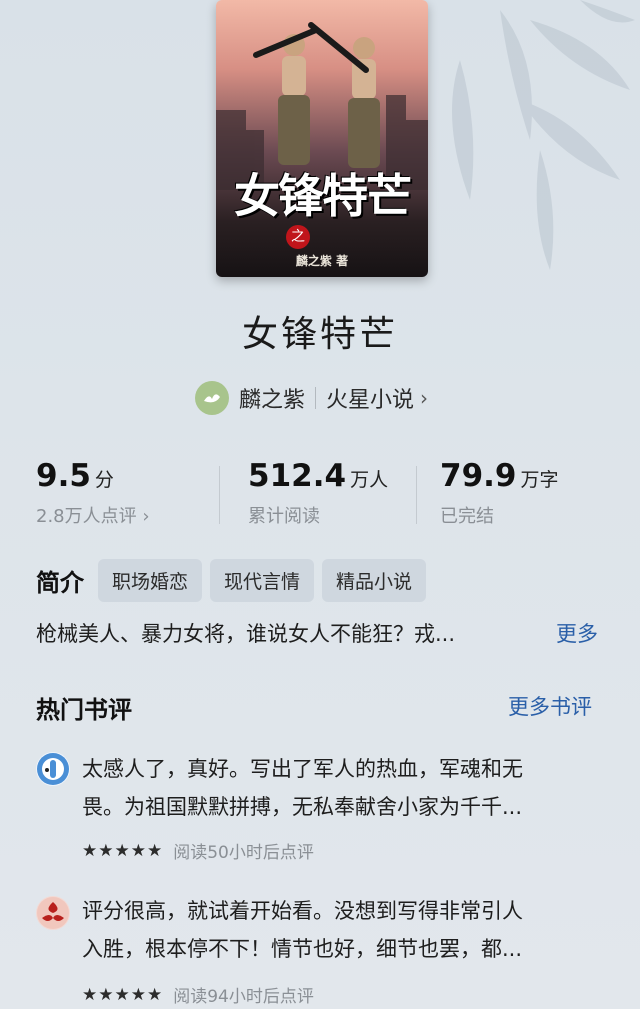 This screenshot has width=640, height=1009. I want to click on cartoon-avatar-icon, so click(53, 769).